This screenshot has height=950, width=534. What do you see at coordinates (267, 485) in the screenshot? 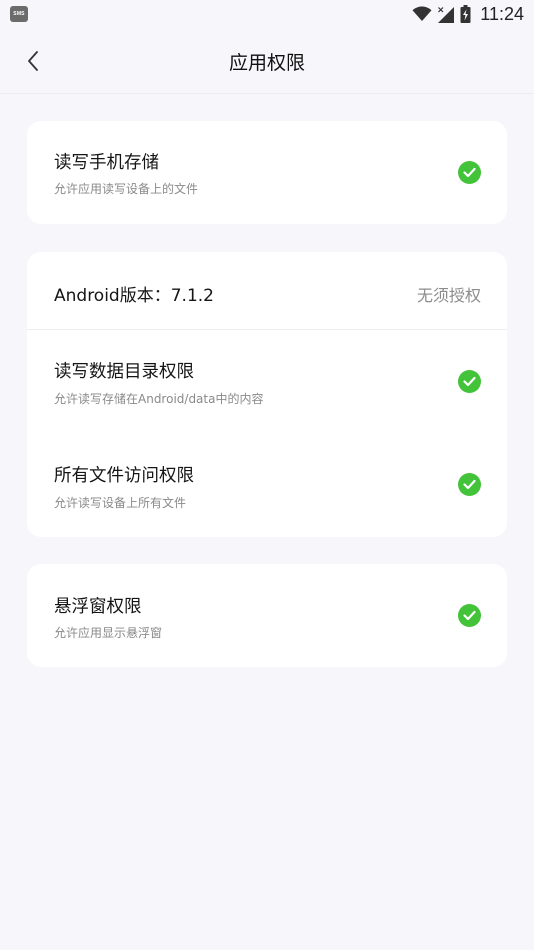
I see `all-files-permission-row: 所有文件访问权限 允许读写设备上所有文件` at bounding box center [267, 485].